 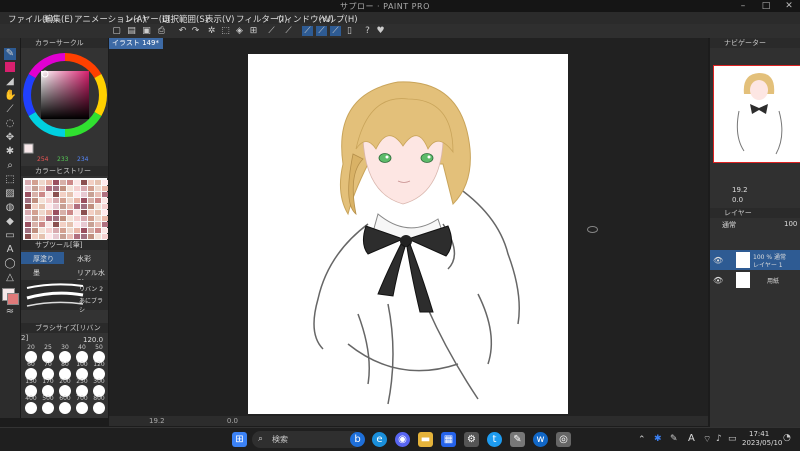 What do you see at coordinates (718, 280) in the screenshot?
I see `eye-icon: 👁` at bounding box center [718, 280].